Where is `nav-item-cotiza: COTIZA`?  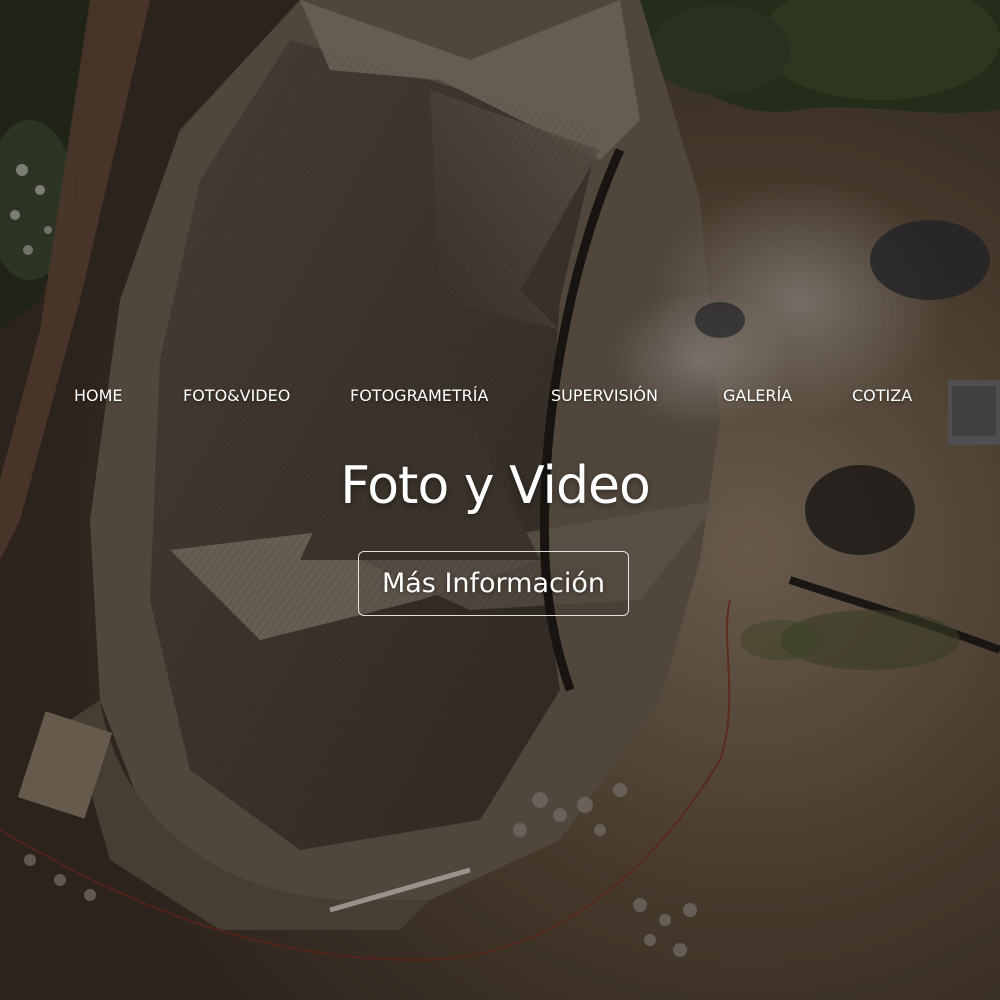
nav-item-cotiza: COTIZA is located at coordinates (882, 395).